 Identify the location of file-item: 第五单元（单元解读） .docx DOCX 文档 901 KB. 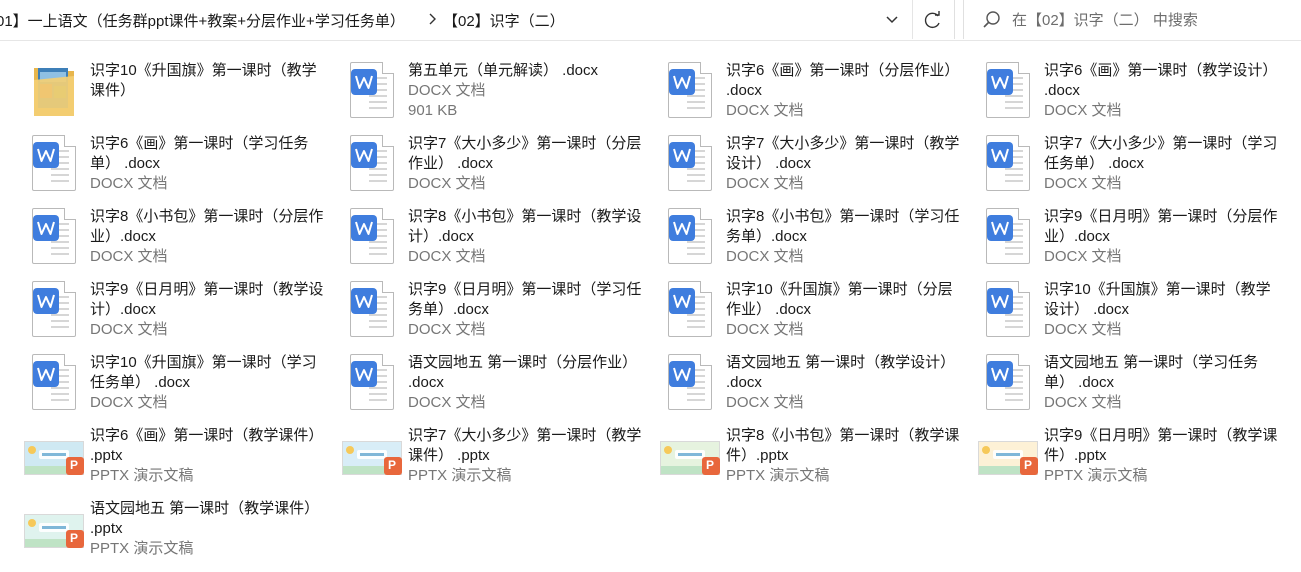
(492, 91).